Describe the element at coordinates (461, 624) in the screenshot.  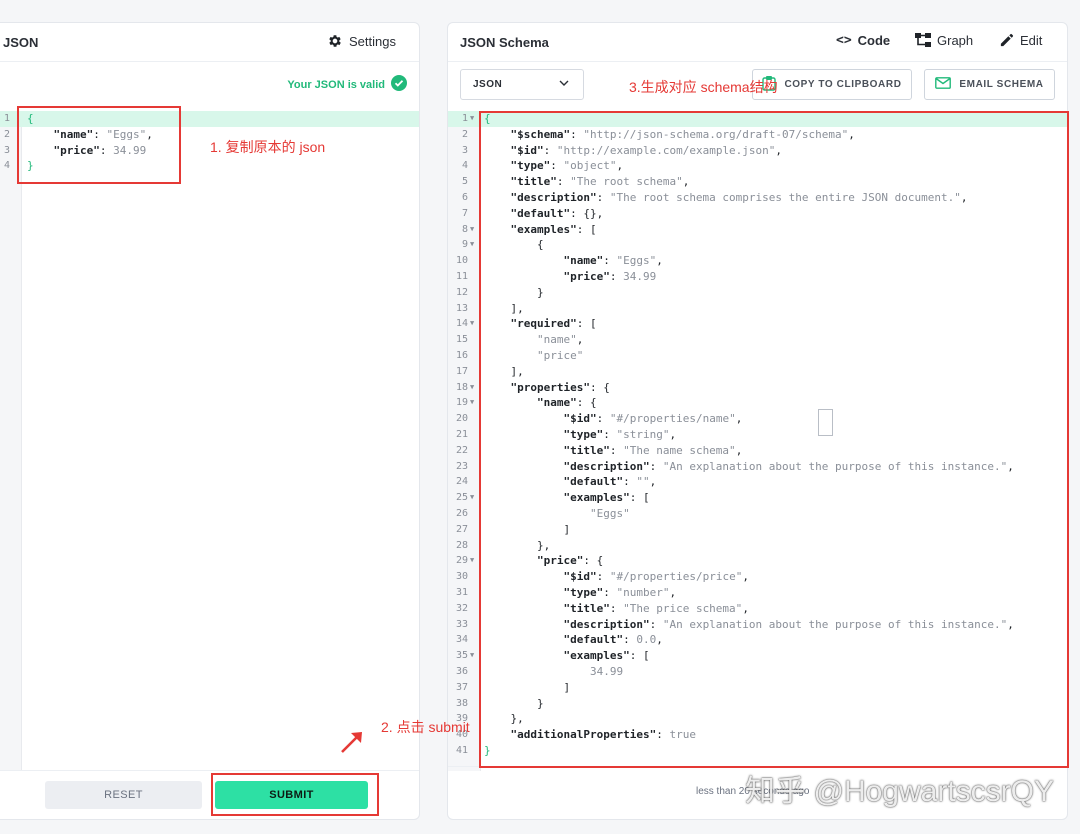
I see `line-number: 33` at that location.